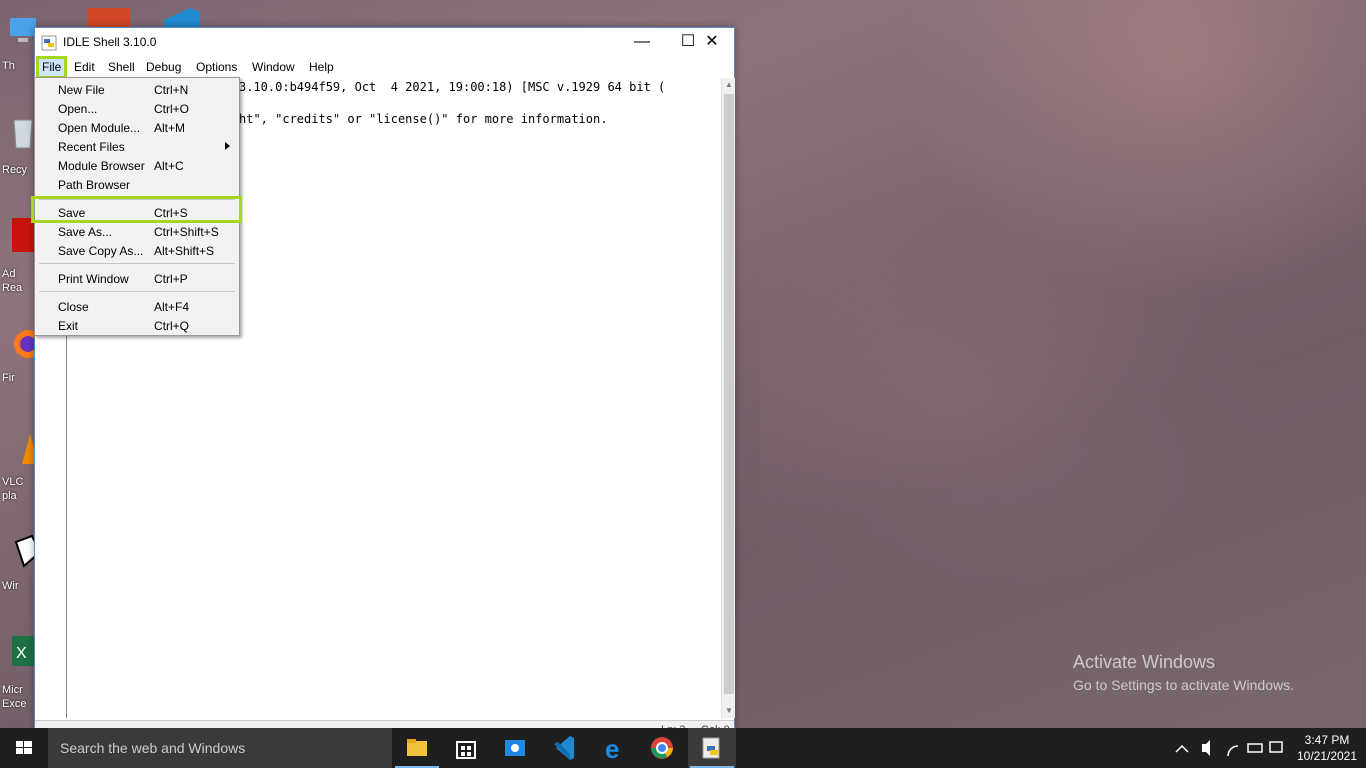 This screenshot has height=768, width=1366. I want to click on system-tray, so click(1230, 748).